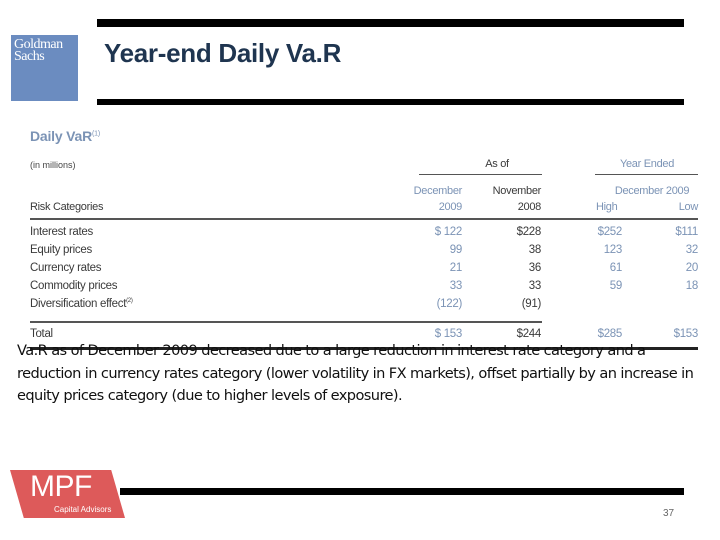 This screenshot has height=540, width=720. Describe the element at coordinates (497, 164) in the screenshot. I see `as-of-header: As of` at that location.